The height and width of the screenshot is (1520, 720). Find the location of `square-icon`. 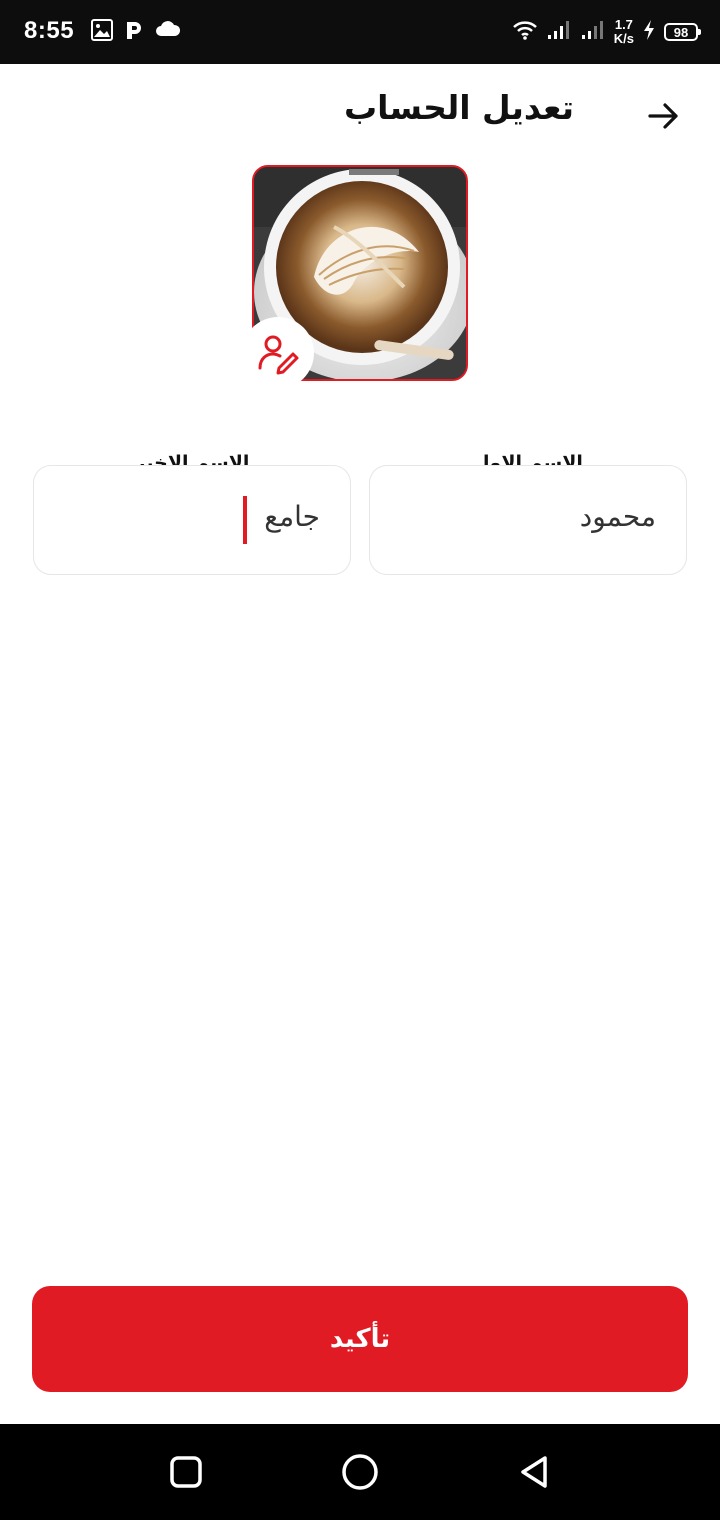

square-icon is located at coordinates (186, 1472).